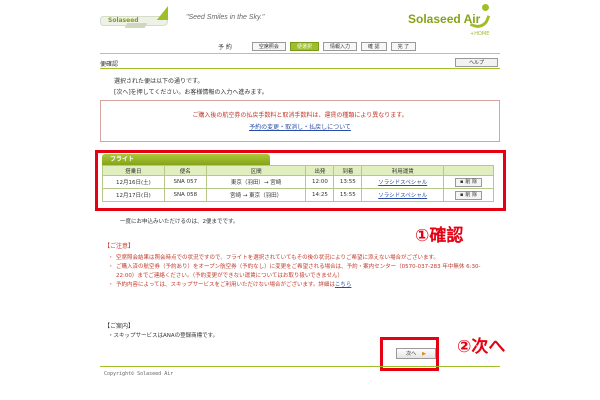 The height and width of the screenshot is (400, 600). Describe the element at coordinates (163, 336) in the screenshot. I see `info-item: ・スキップサービスはANAの登録商標です。` at that location.